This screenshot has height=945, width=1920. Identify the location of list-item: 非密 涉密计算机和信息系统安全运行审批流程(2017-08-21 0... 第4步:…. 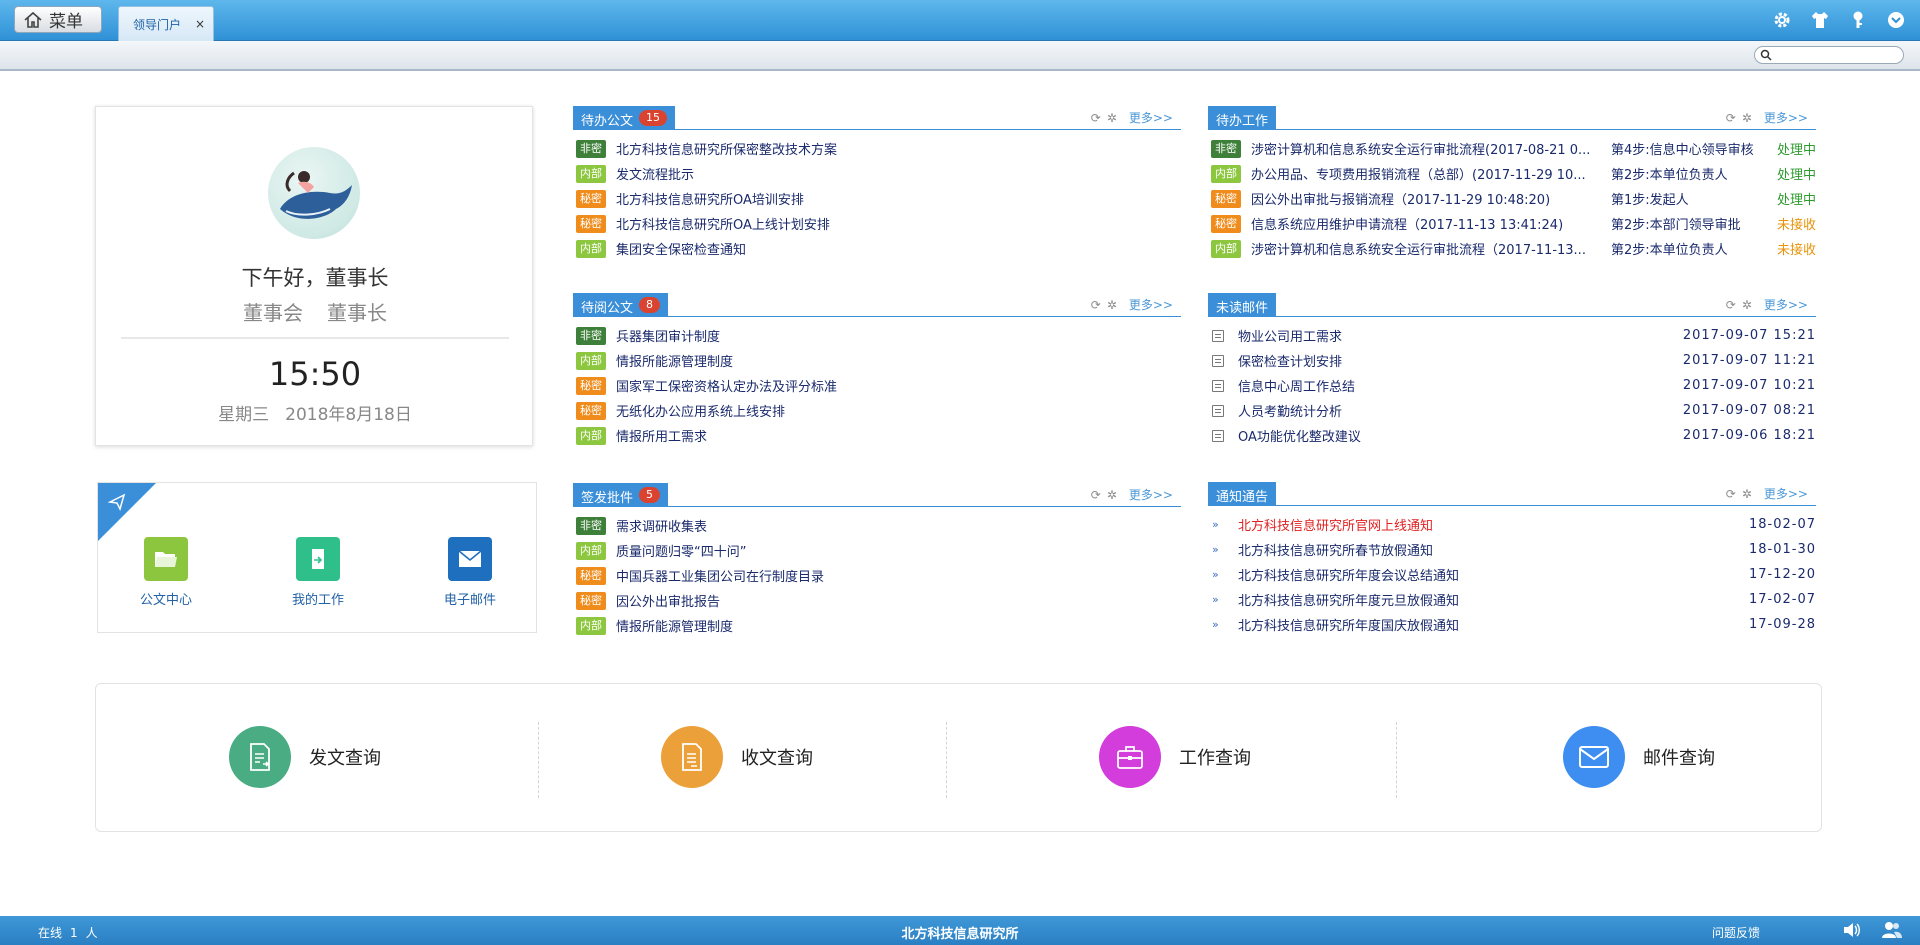
(1512, 148).